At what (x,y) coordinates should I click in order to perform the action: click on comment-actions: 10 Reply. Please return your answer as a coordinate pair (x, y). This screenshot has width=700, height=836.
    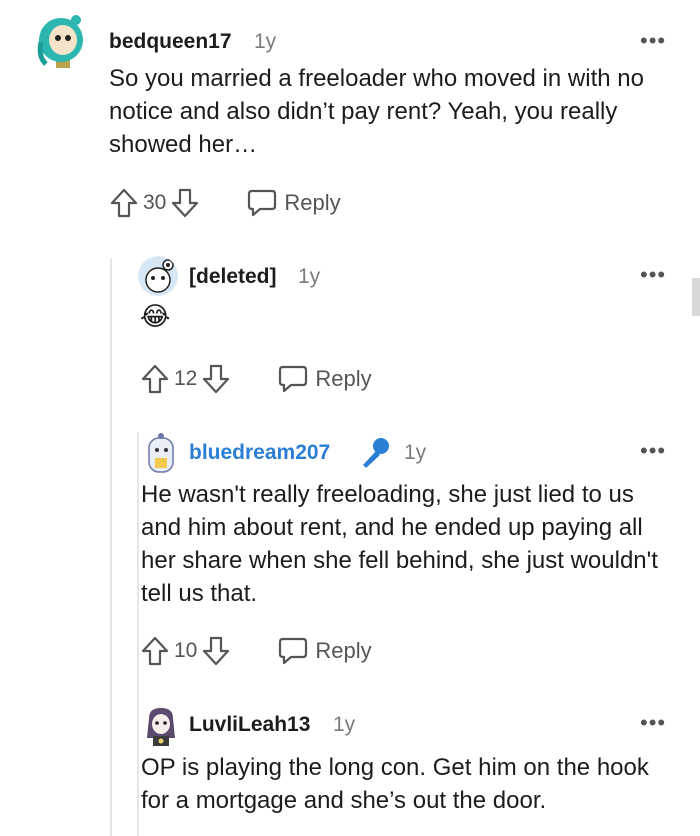
    Looking at the image, I should click on (256, 651).